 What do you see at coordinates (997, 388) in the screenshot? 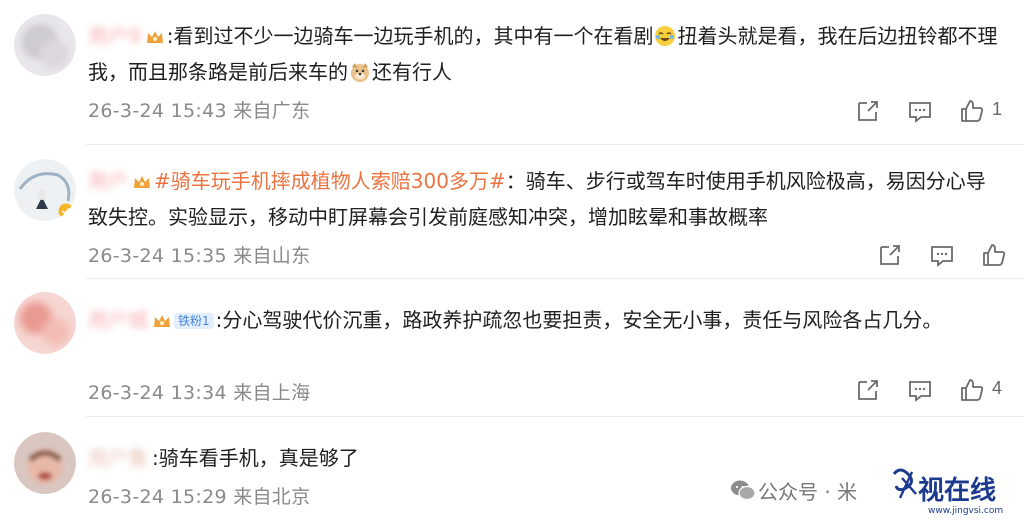
I see `like-count: 4` at bounding box center [997, 388].